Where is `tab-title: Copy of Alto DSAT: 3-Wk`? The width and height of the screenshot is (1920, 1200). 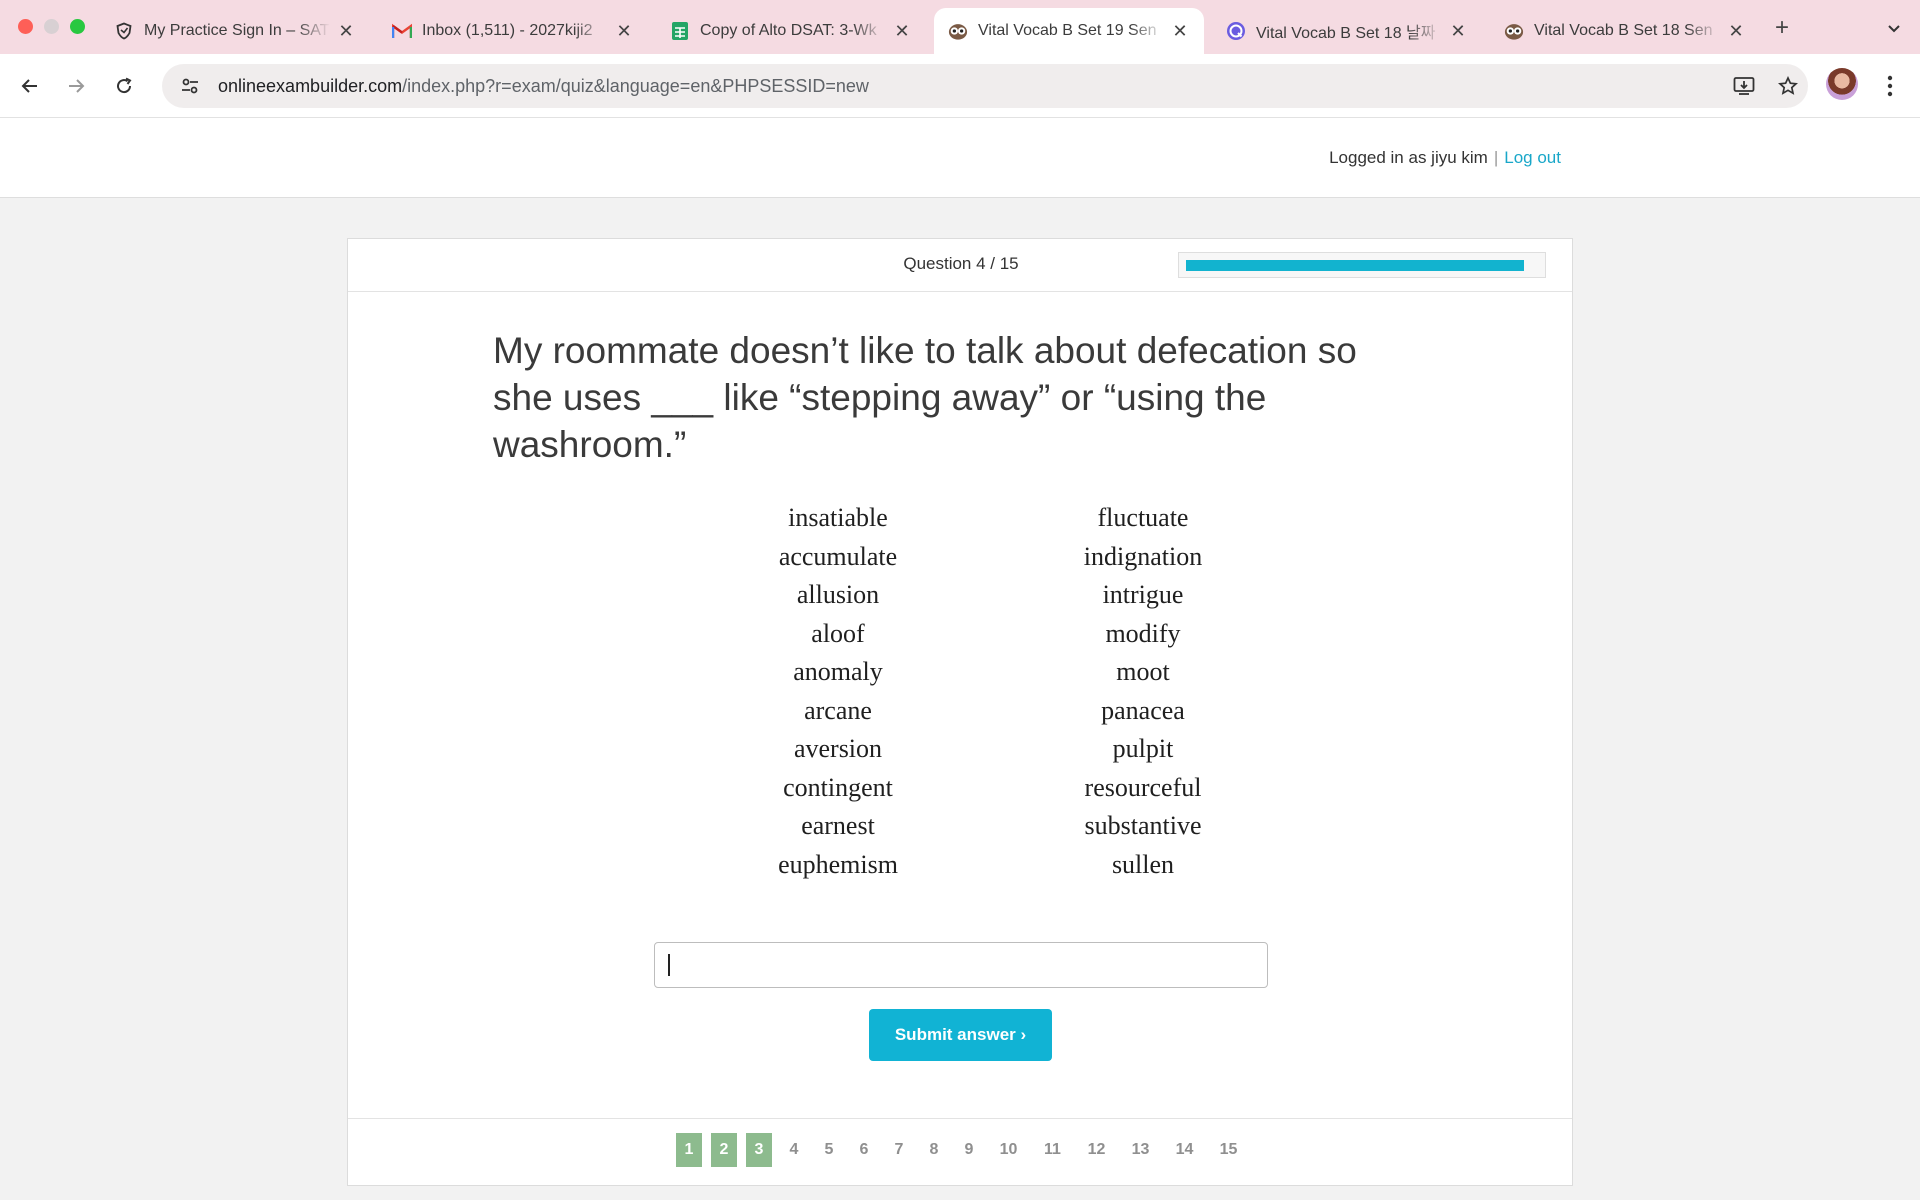
tab-title: Copy of Alto DSAT: 3-Wk is located at coordinates (788, 30).